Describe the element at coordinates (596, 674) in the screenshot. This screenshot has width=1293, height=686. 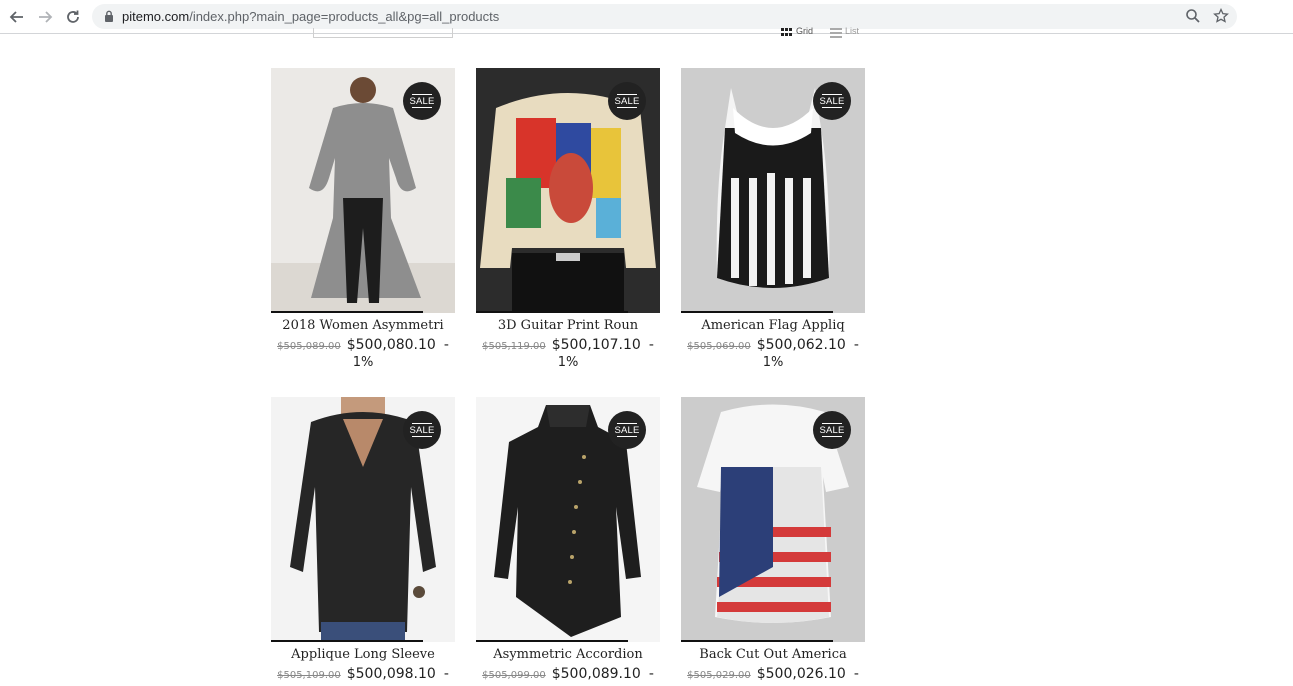
I see `current-price: $500,089.10` at that location.